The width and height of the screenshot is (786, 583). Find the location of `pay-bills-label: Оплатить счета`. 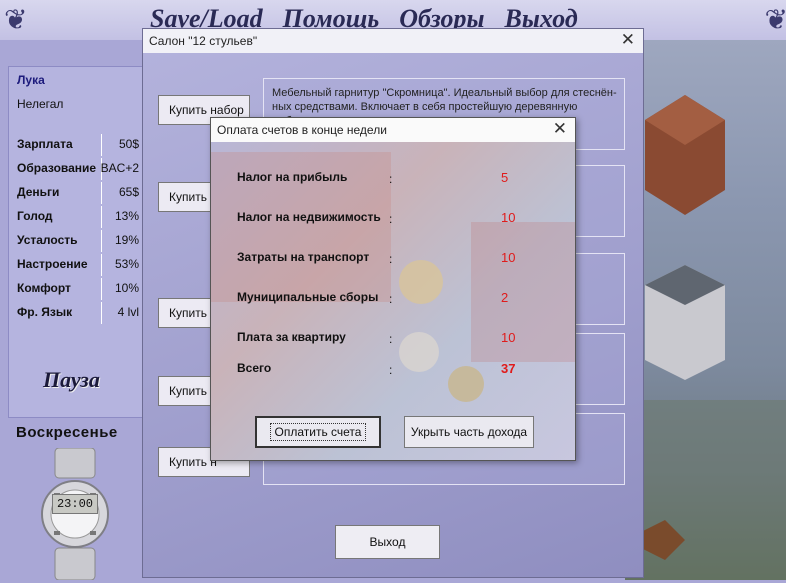

pay-bills-label: Оплатить счета is located at coordinates (318, 432).